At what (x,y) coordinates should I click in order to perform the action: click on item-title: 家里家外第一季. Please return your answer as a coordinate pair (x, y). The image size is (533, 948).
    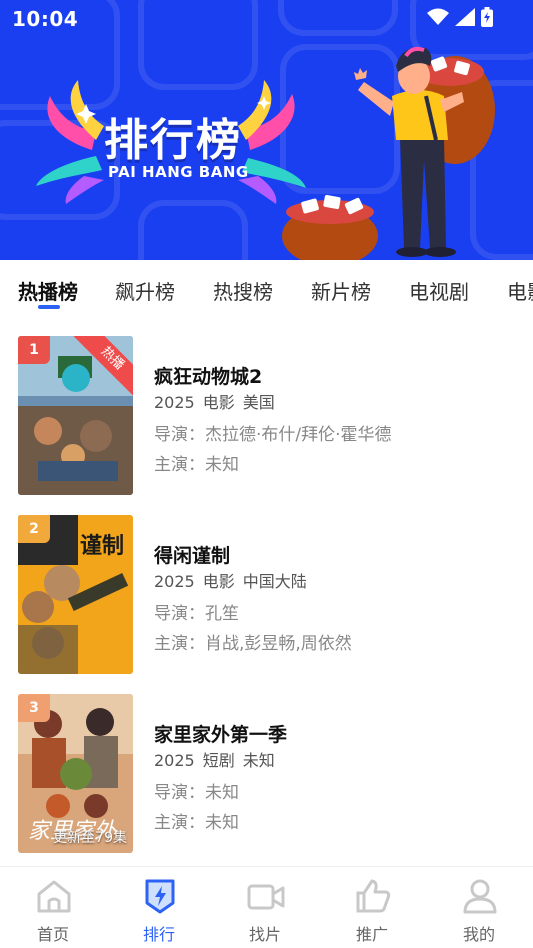
    Looking at the image, I should click on (221, 735).